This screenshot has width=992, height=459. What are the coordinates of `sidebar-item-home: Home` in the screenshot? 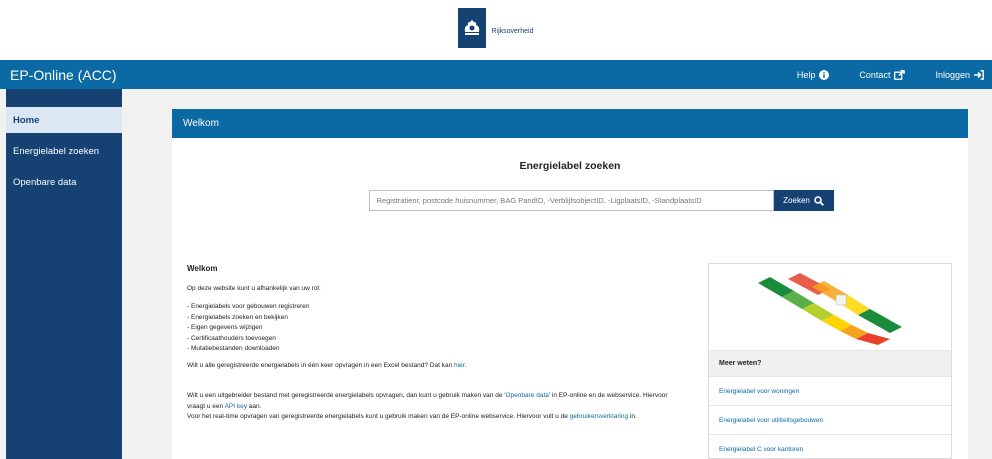 It's located at (64, 120).